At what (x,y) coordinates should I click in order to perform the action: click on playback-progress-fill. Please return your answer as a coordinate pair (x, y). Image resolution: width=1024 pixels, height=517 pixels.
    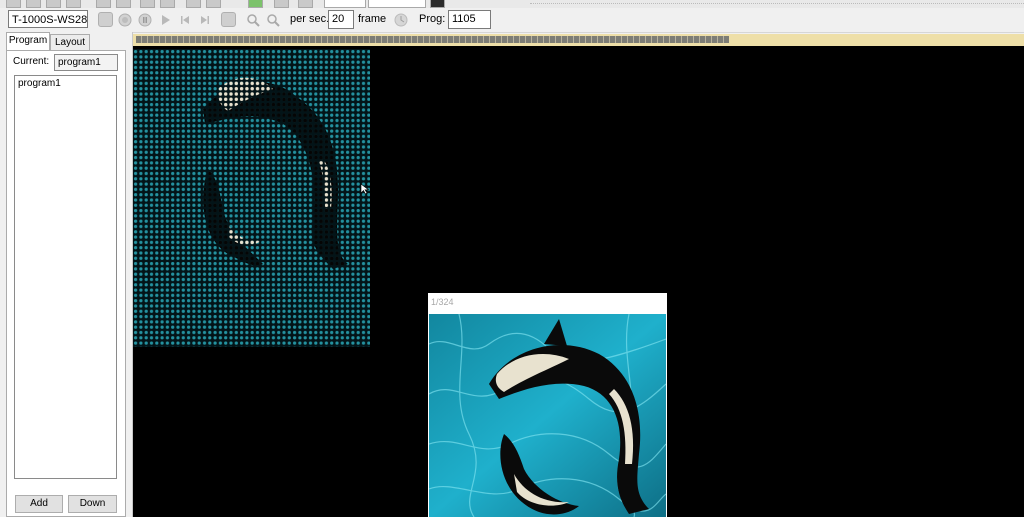
    Looking at the image, I should click on (432, 39).